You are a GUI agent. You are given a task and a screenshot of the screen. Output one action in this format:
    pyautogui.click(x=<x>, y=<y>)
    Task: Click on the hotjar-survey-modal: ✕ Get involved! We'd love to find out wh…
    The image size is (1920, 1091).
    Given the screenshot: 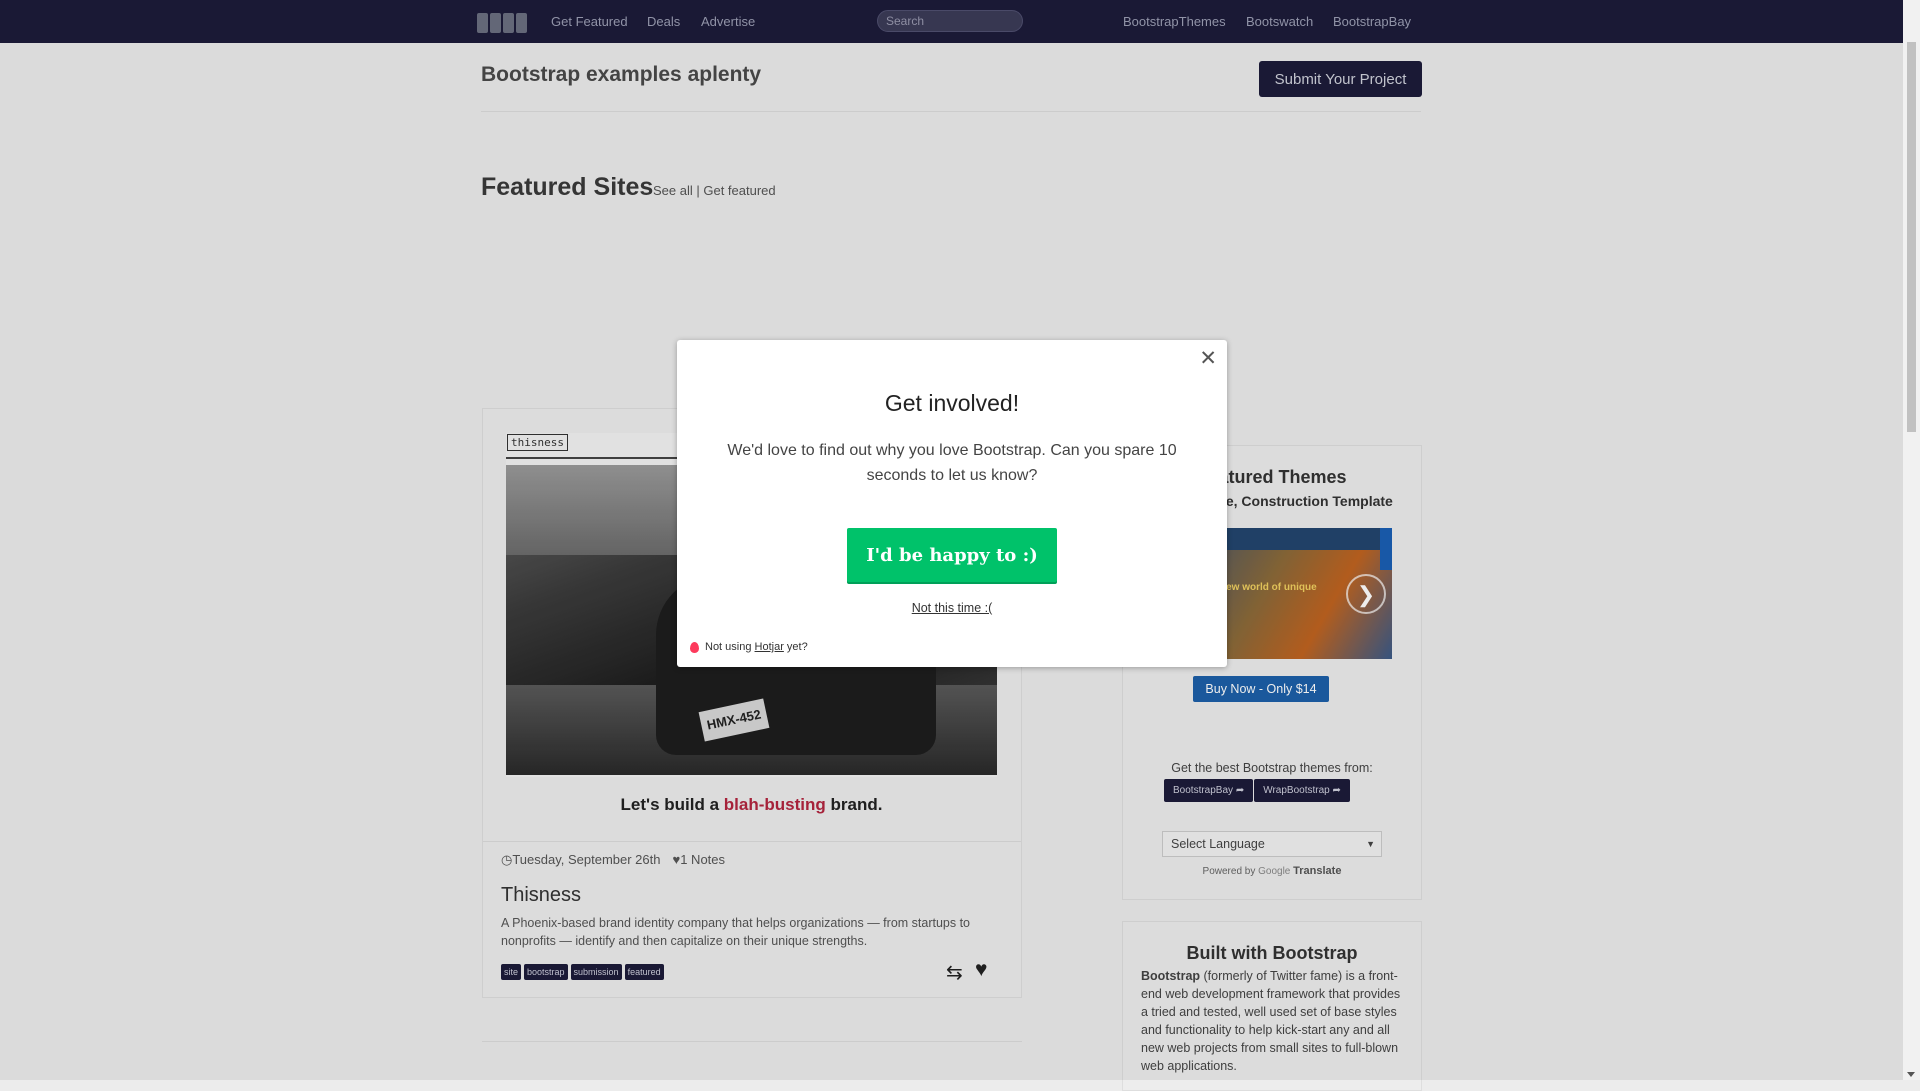 What is the action you would take?
    pyautogui.click(x=952, y=503)
    